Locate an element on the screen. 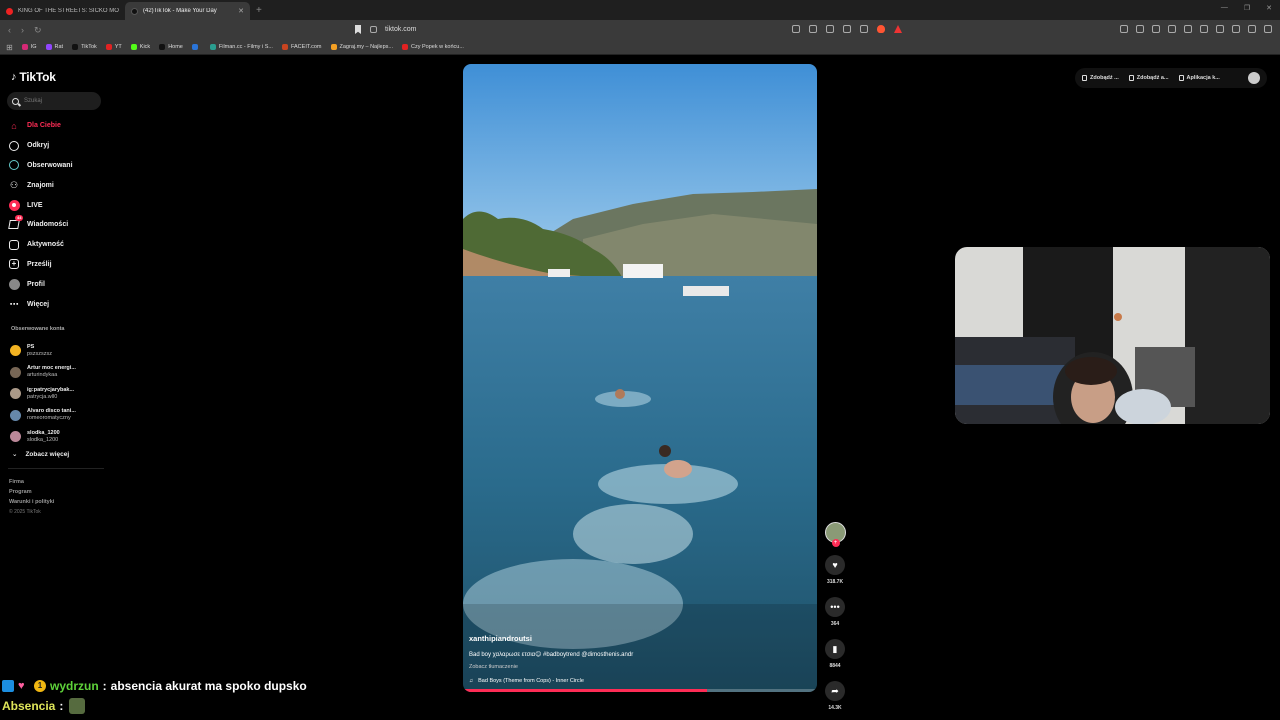 The width and height of the screenshot is (1280, 720). list-item: Artur moc energi... arturindykaa is located at coordinates (43, 373).